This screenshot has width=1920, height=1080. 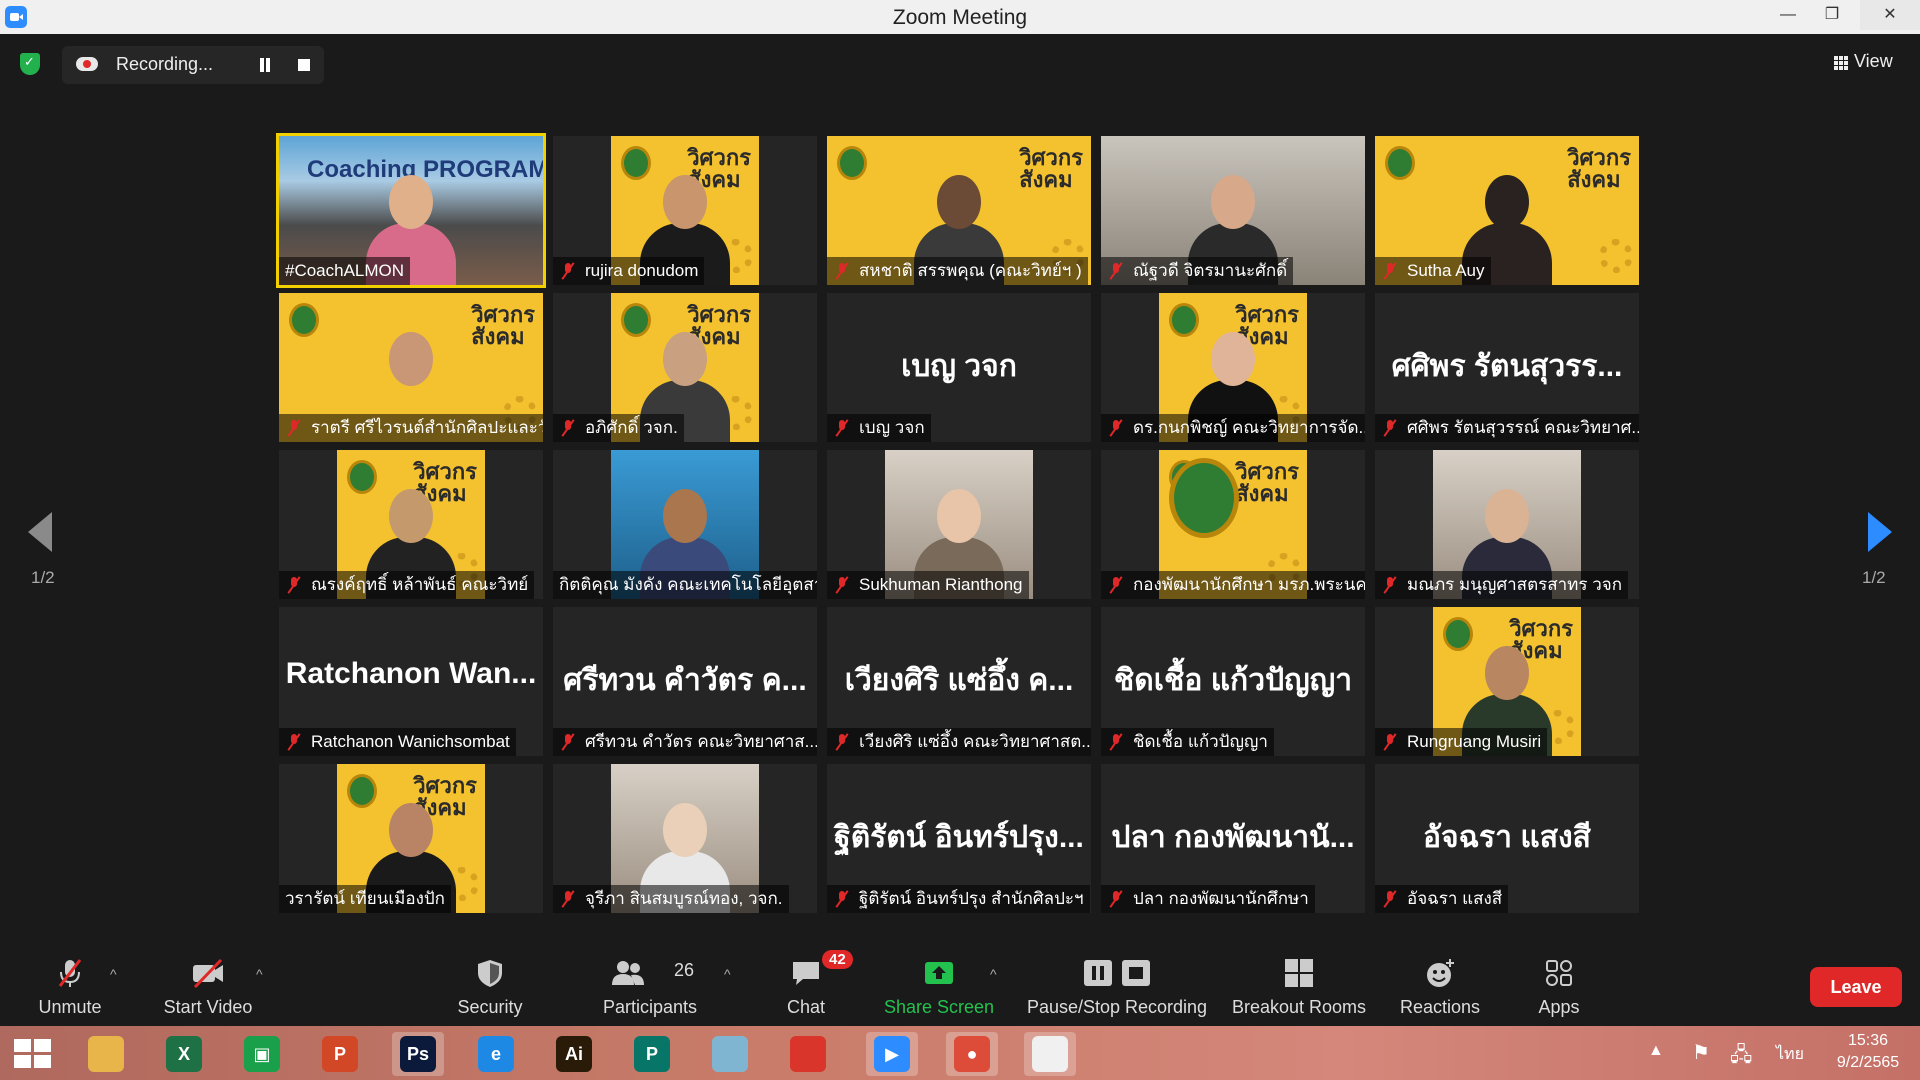 What do you see at coordinates (1741, 1057) in the screenshot?
I see `network-icon: 🖧` at bounding box center [1741, 1057].